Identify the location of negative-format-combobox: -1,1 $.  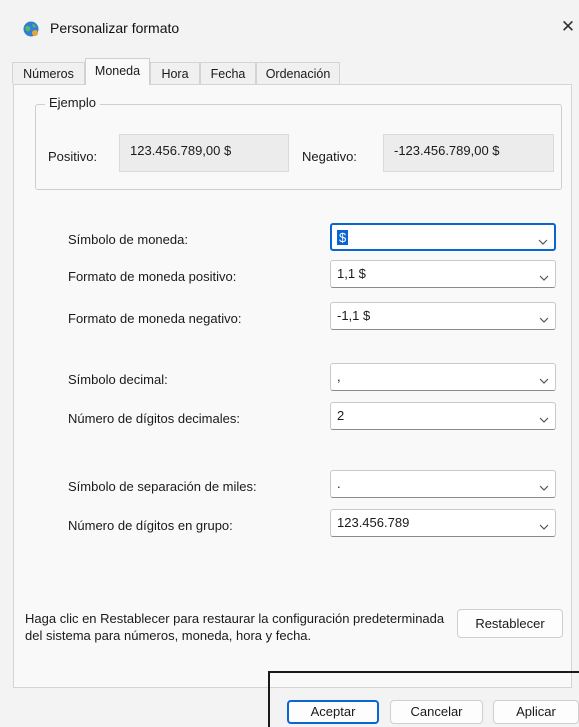
(443, 316).